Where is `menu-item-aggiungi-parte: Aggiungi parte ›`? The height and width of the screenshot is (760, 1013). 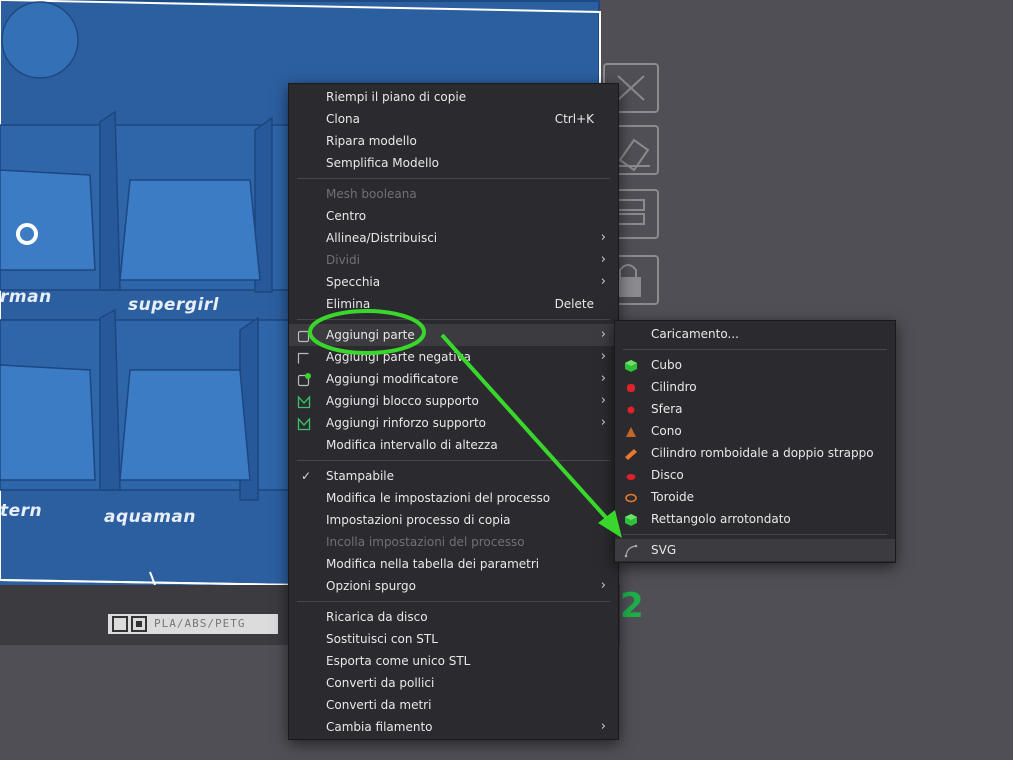
menu-item-aggiungi-parte: Aggiungi parte › is located at coordinates (453, 335).